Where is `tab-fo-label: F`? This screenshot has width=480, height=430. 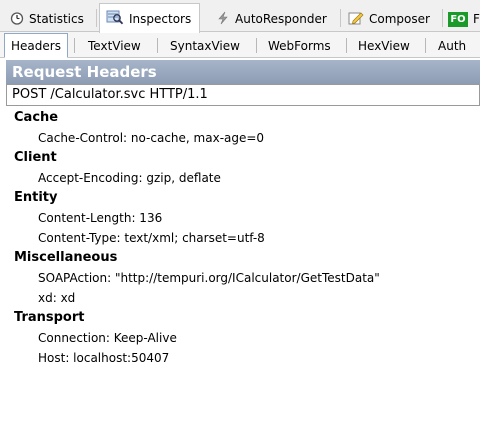
tab-fo-label: F is located at coordinates (476, 19).